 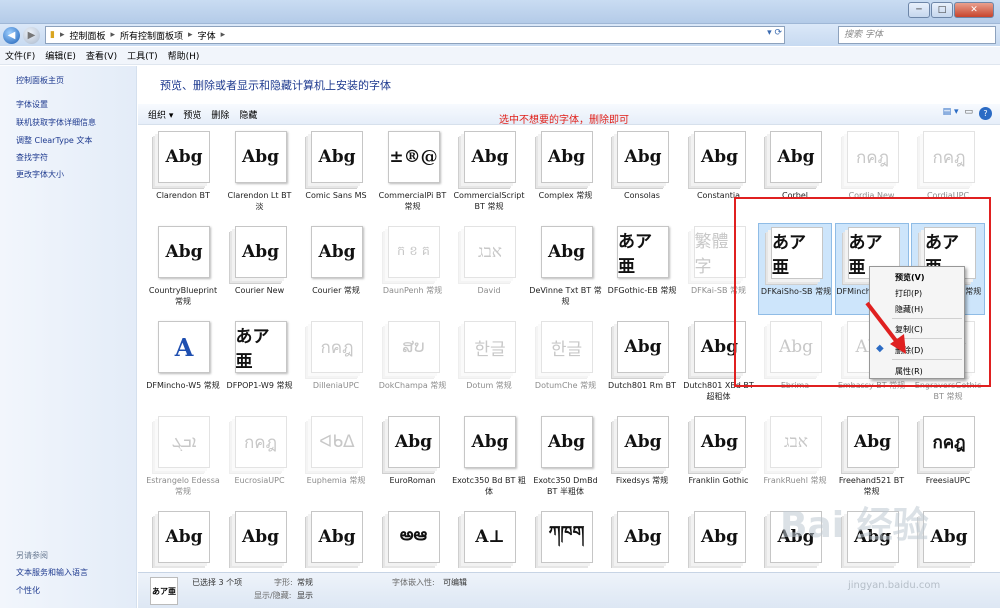 I want to click on font-name-label: Freehand521 BT 常规, so click(x=871, y=486).